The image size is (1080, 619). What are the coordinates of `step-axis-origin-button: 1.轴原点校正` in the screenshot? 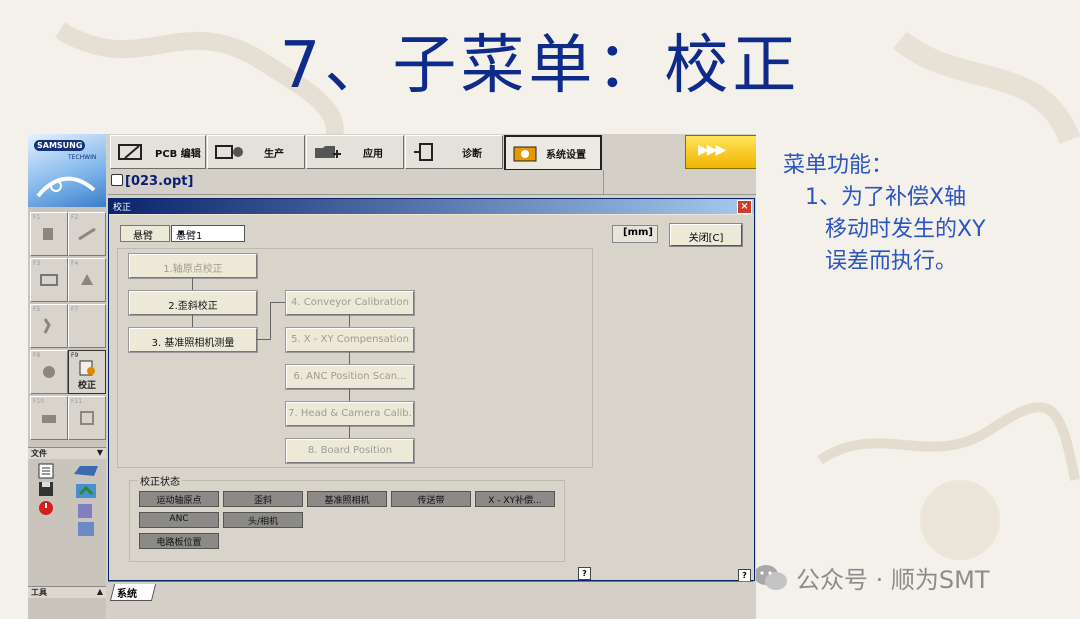 It's located at (193, 266).